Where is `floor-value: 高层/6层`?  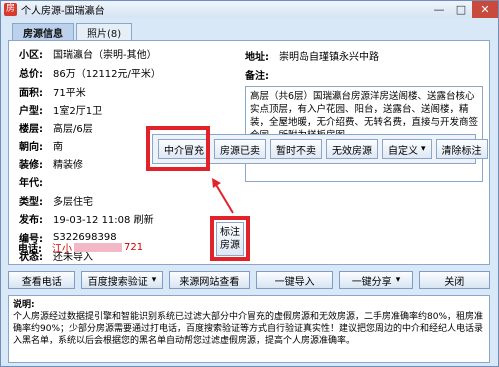 floor-value: 高层/6层 is located at coordinates (73, 129).